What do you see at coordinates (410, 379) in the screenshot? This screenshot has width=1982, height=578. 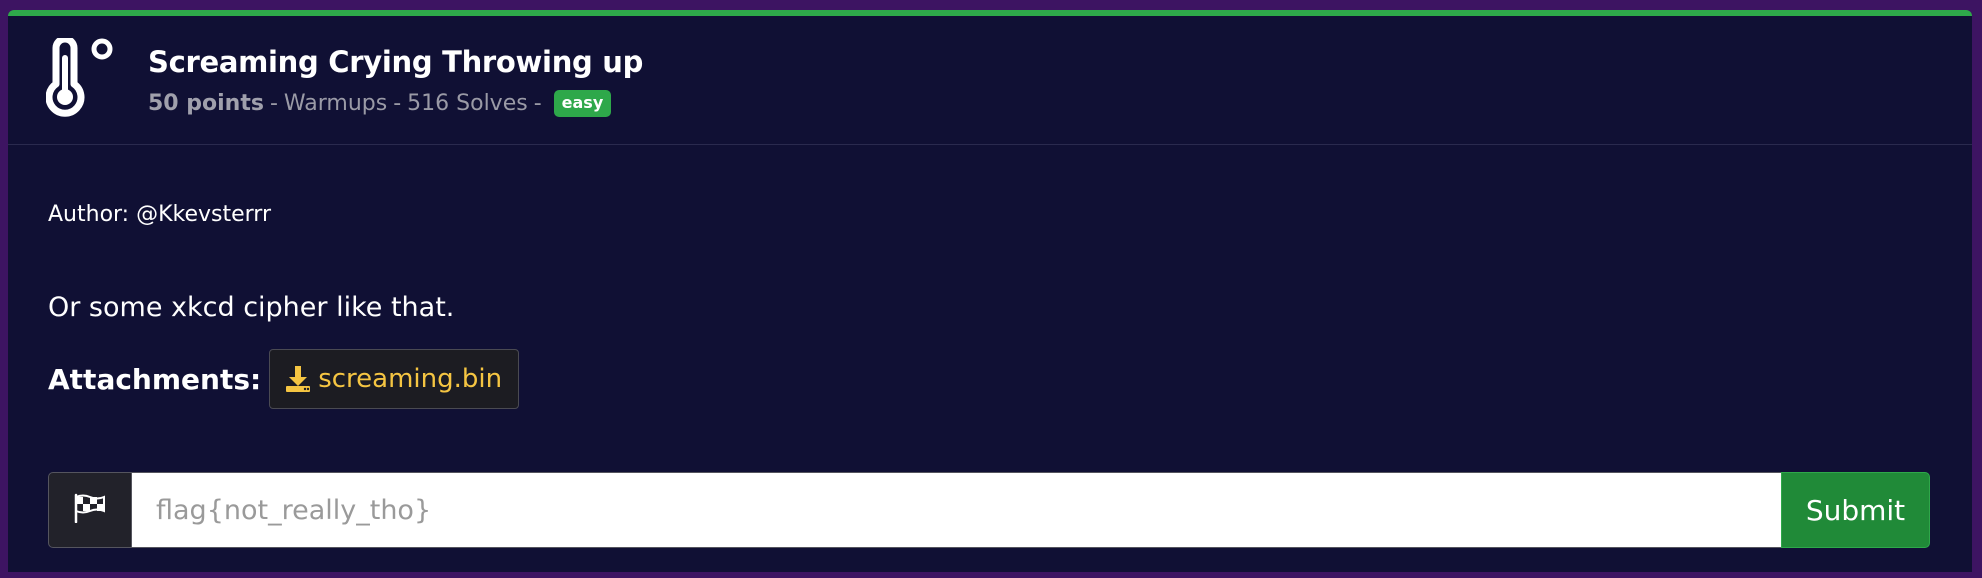 I see `attachment-filename: screaming.bin` at bounding box center [410, 379].